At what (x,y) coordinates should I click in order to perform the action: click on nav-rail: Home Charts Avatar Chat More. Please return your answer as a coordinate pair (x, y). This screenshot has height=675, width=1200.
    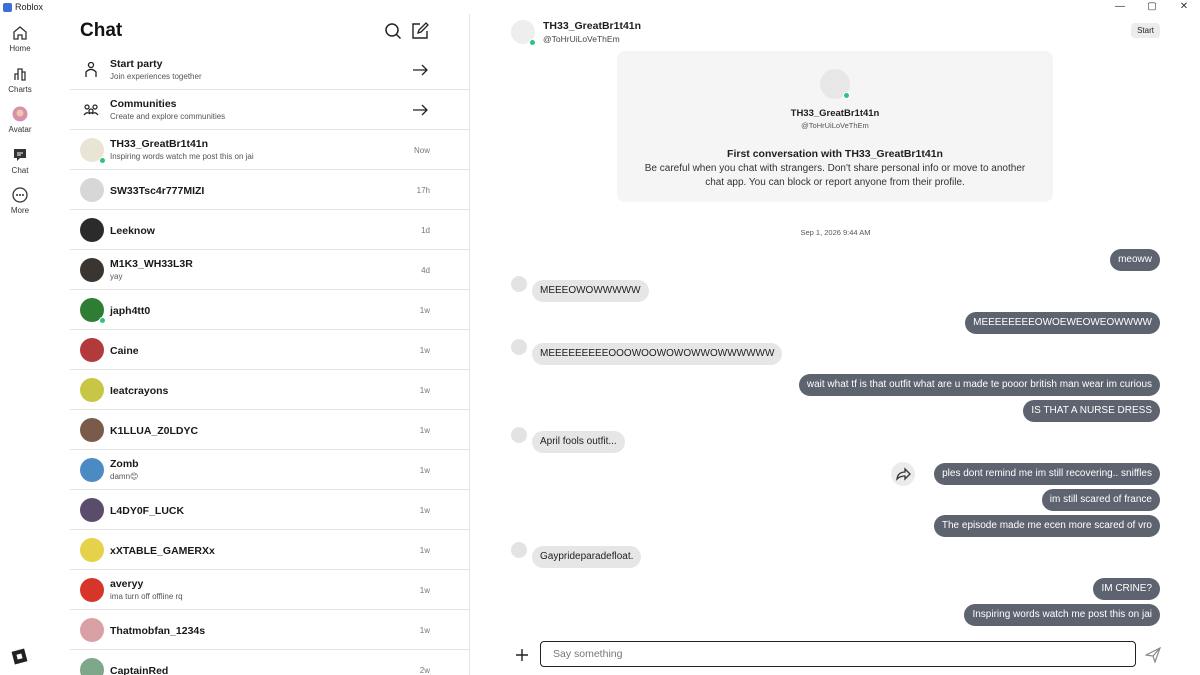
    Looking at the image, I should click on (20, 344).